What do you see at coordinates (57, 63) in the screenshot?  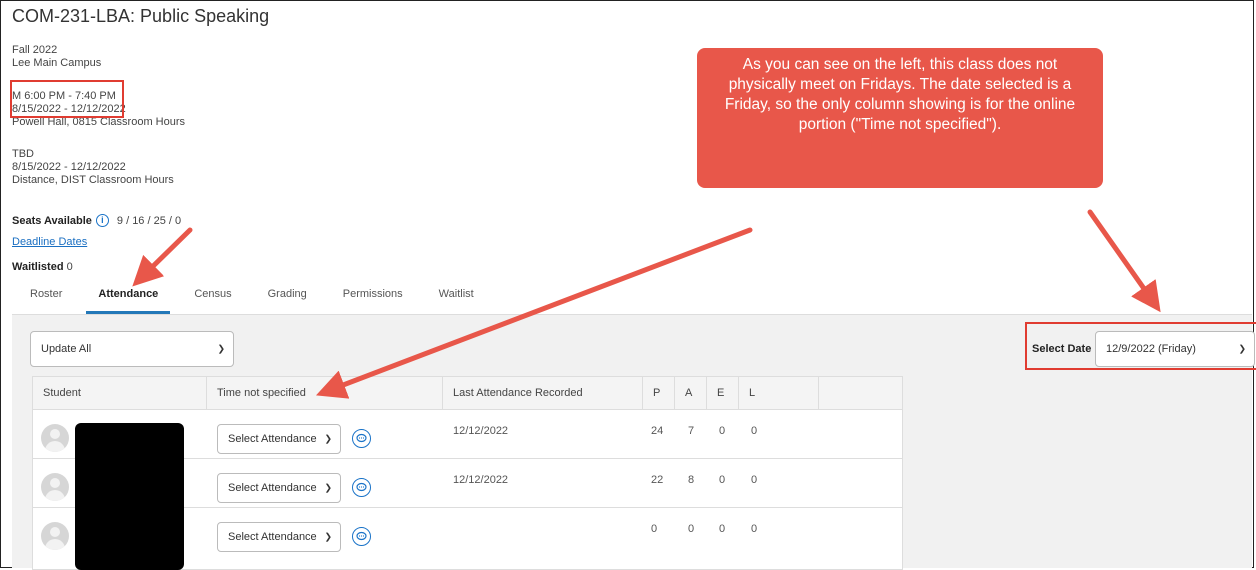 I see `campus: Lee Main Campus` at bounding box center [57, 63].